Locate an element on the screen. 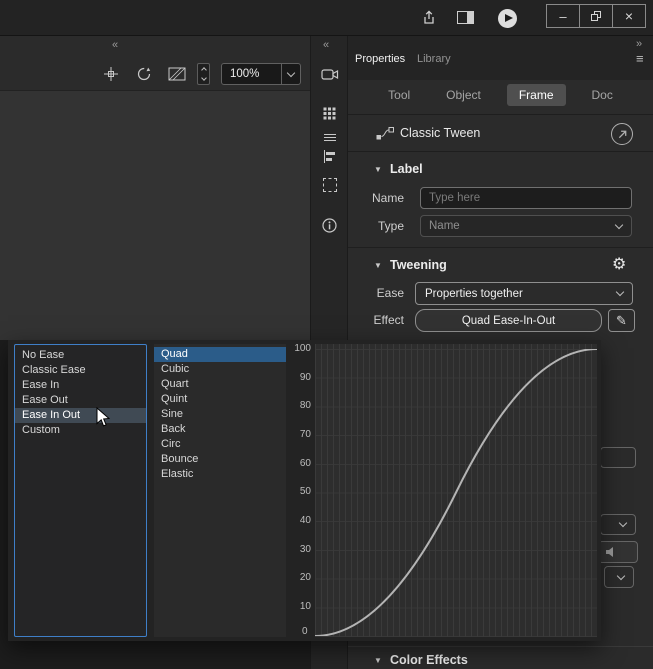 The height and width of the screenshot is (669, 653). ease-category-option: Ease In is located at coordinates (80, 385).